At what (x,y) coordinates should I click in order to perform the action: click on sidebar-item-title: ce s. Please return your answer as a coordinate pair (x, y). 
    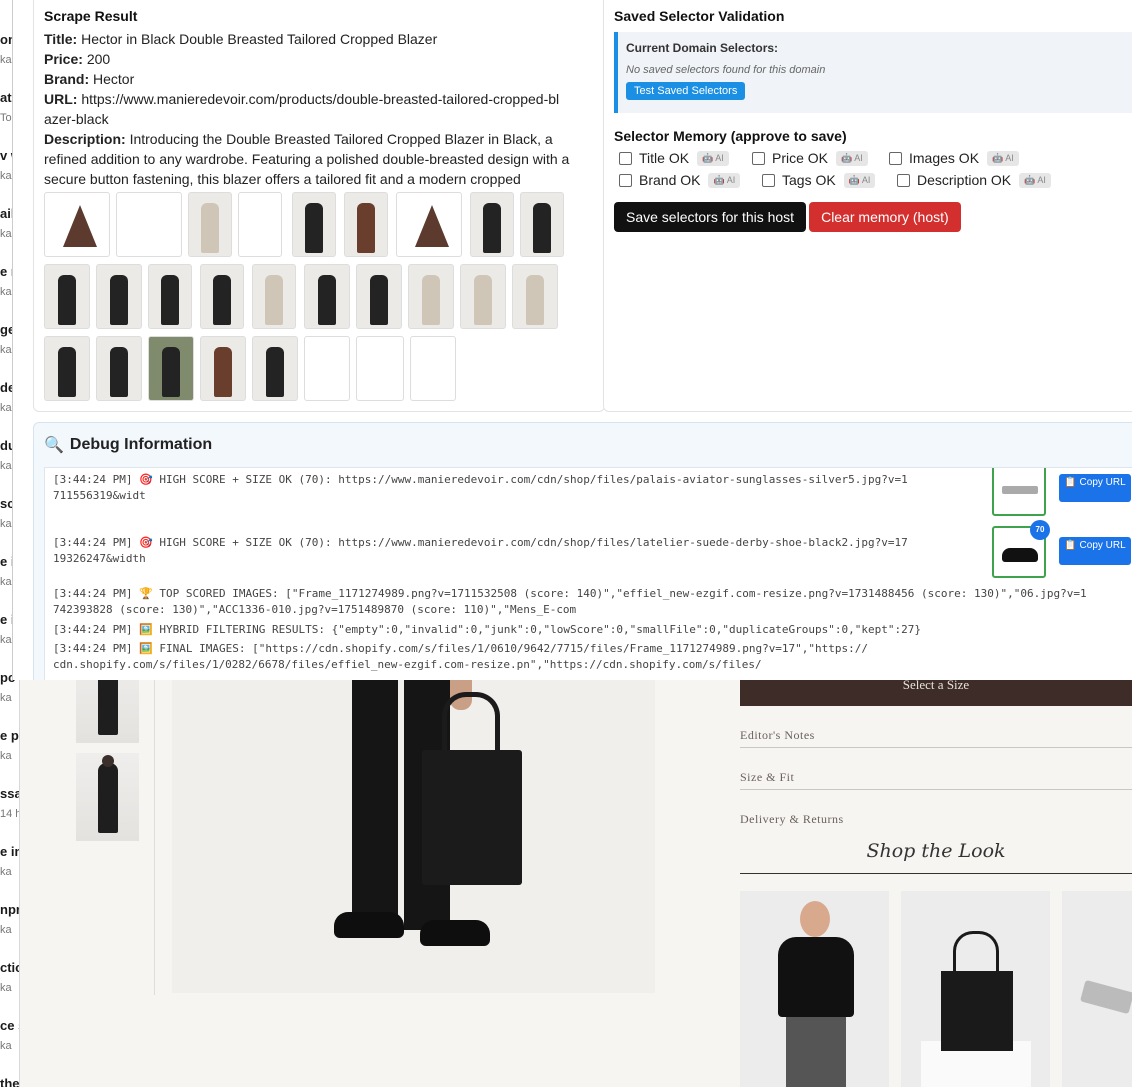
    Looking at the image, I should click on (9, 1025).